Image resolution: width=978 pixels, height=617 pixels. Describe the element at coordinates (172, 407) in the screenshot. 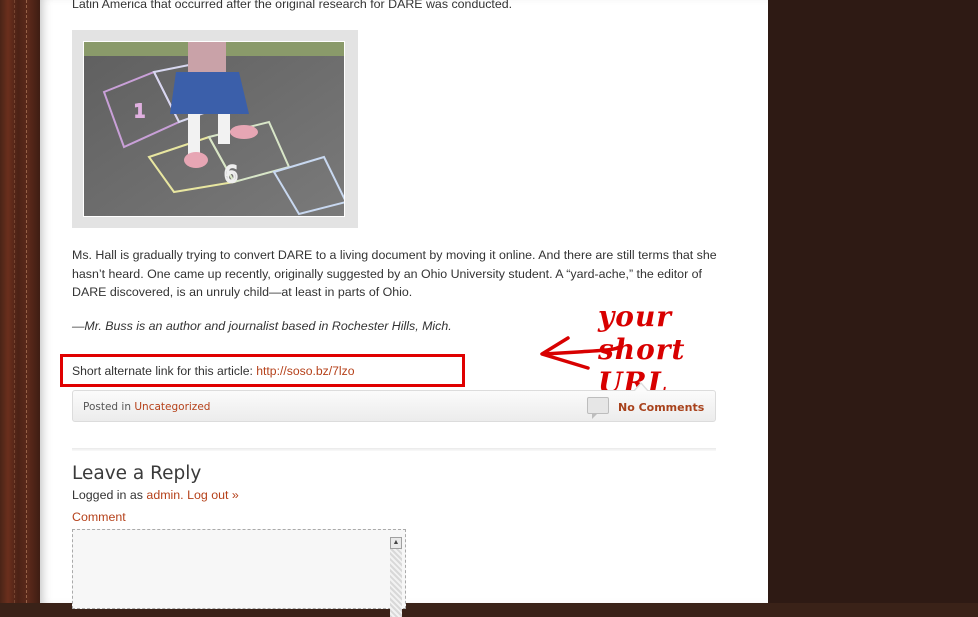

I see `category-link: Uncategorized` at that location.